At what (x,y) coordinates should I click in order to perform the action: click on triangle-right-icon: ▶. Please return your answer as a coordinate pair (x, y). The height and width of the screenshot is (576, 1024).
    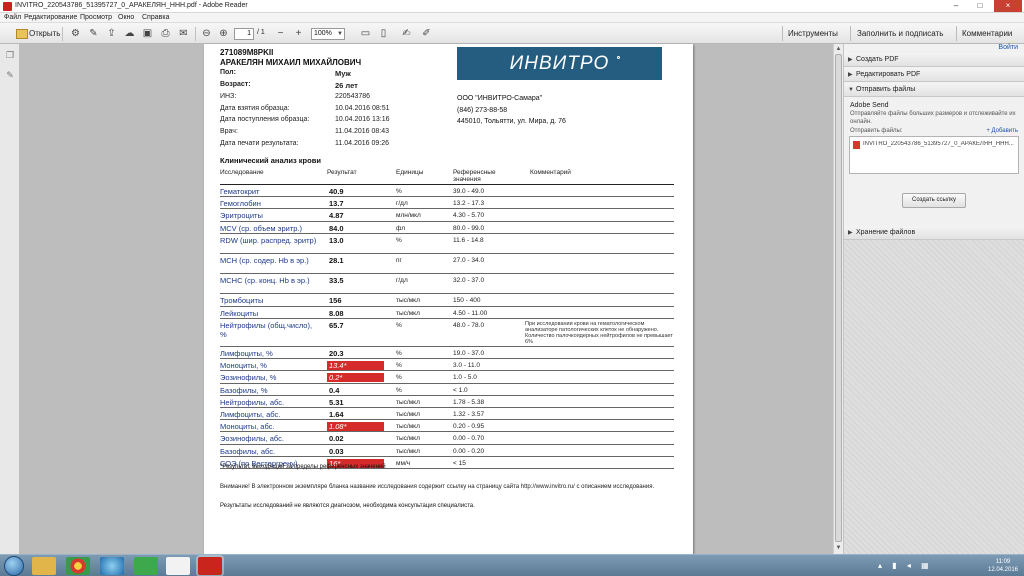
    Looking at the image, I should click on (850, 233).